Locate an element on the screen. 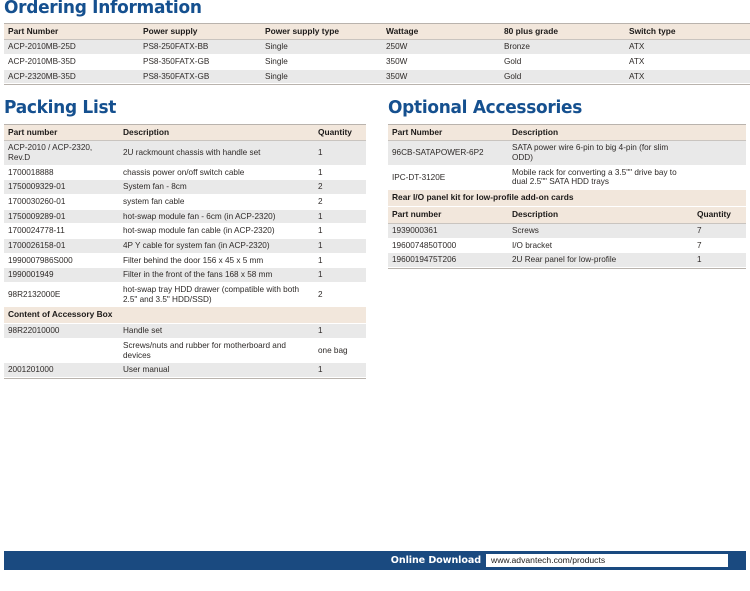  table-row: 98R22010000 Handle set 1 is located at coordinates (185, 331).